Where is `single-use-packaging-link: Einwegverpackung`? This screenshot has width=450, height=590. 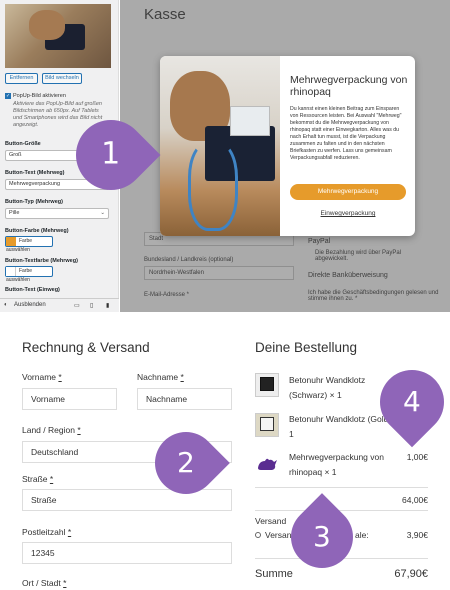 single-use-packaging-link: Einwegverpackung is located at coordinates (348, 213).